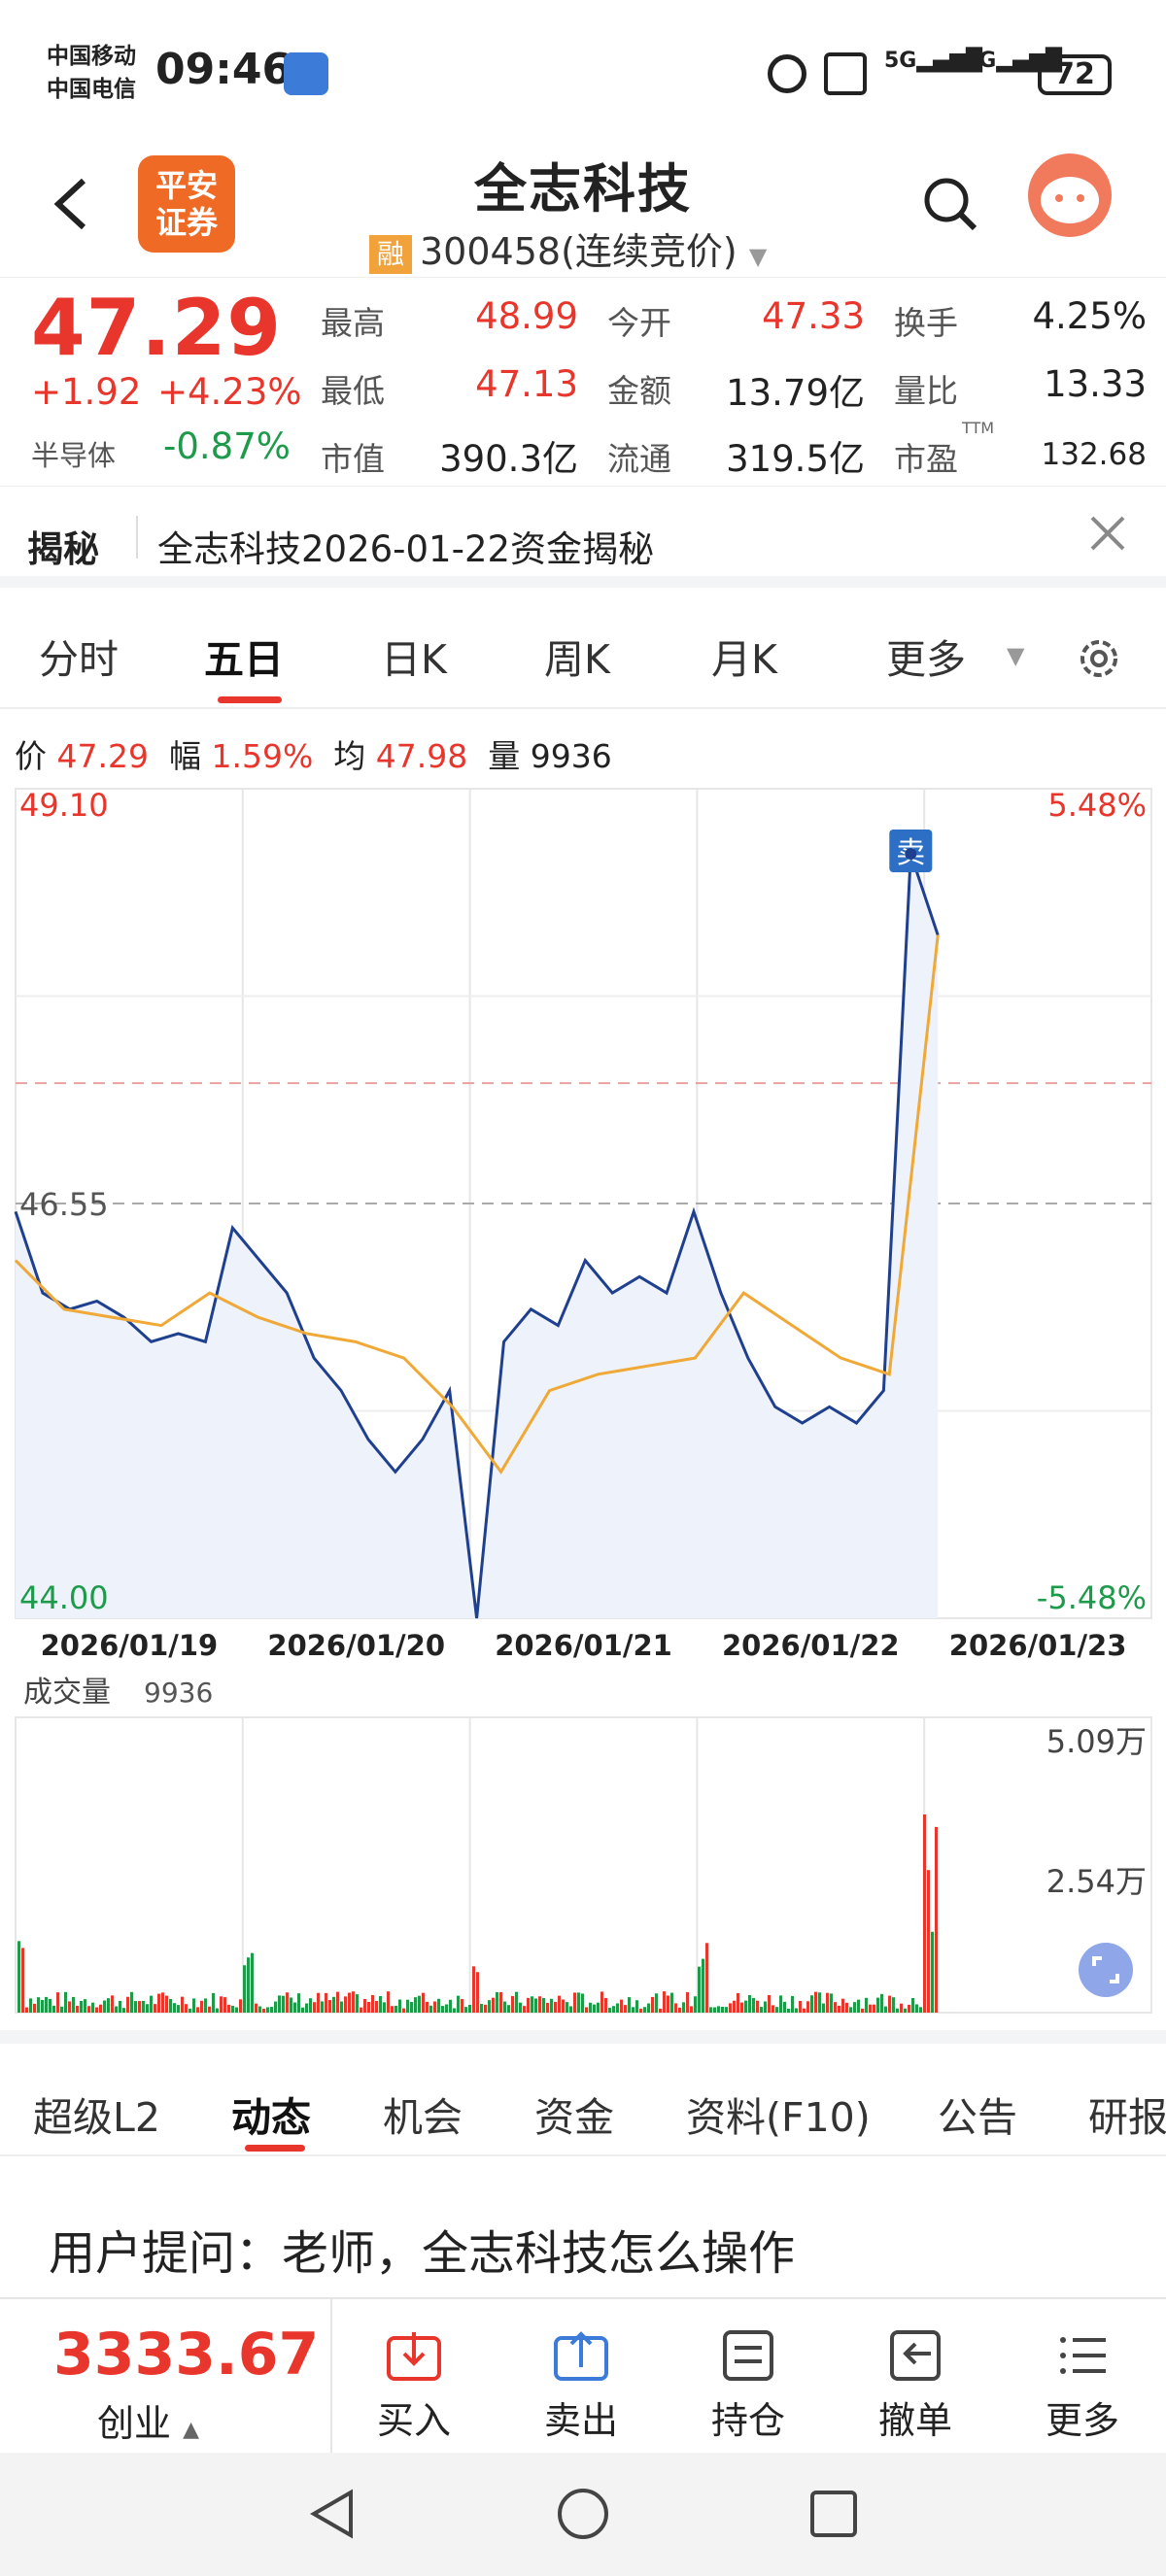 This screenshot has height=2576, width=1166. I want to click on tab-f10: 资料(F10), so click(778, 2114).